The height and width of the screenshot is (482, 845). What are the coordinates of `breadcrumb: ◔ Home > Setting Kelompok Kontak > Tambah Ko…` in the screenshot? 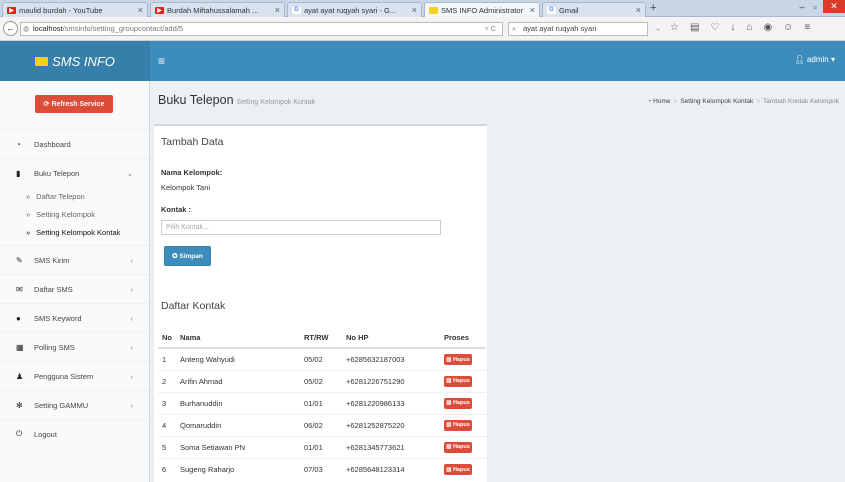 It's located at (743, 101).